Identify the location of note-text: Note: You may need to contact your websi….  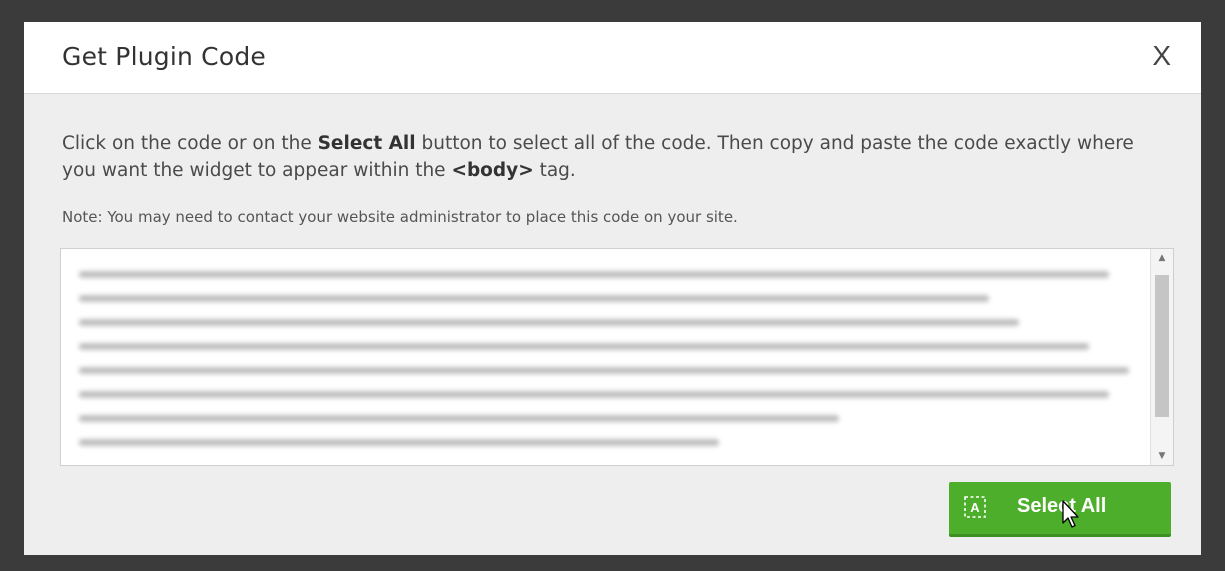
(400, 217).